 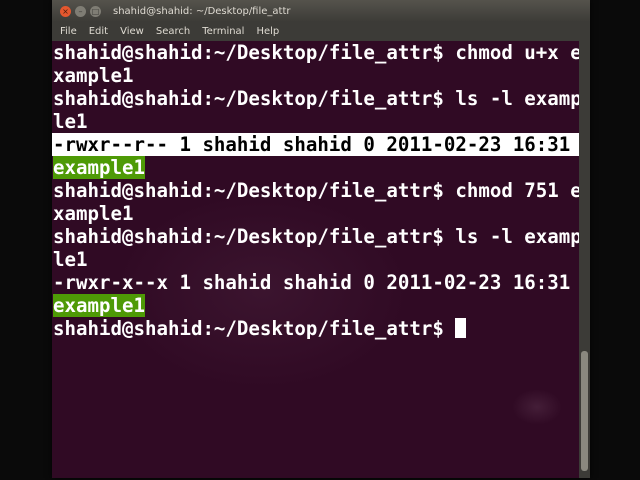 What do you see at coordinates (584, 411) in the screenshot?
I see `scrollbar-thumb` at bounding box center [584, 411].